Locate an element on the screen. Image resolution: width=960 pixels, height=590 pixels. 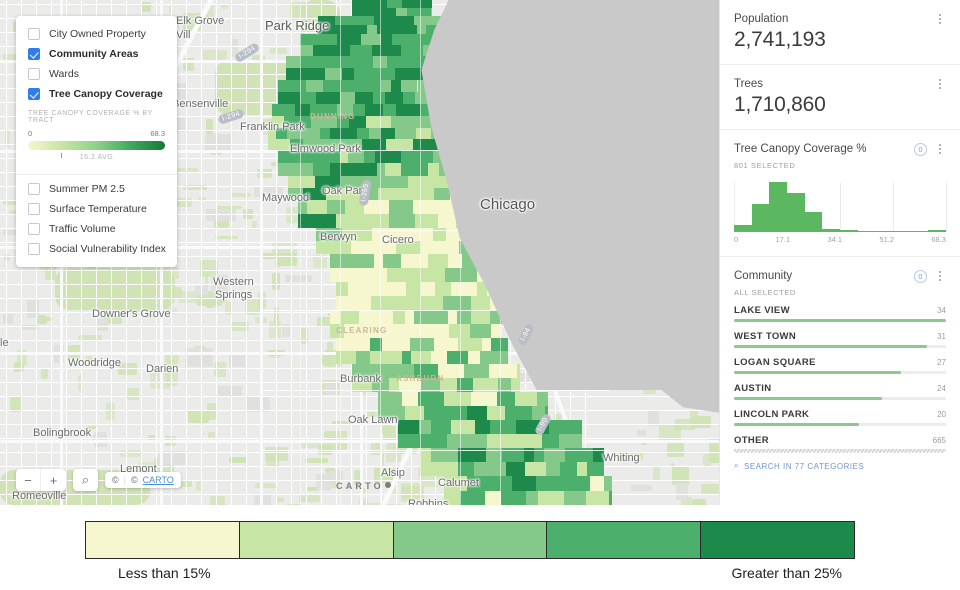
checkbox-checked-icon is located at coordinates (34, 94).